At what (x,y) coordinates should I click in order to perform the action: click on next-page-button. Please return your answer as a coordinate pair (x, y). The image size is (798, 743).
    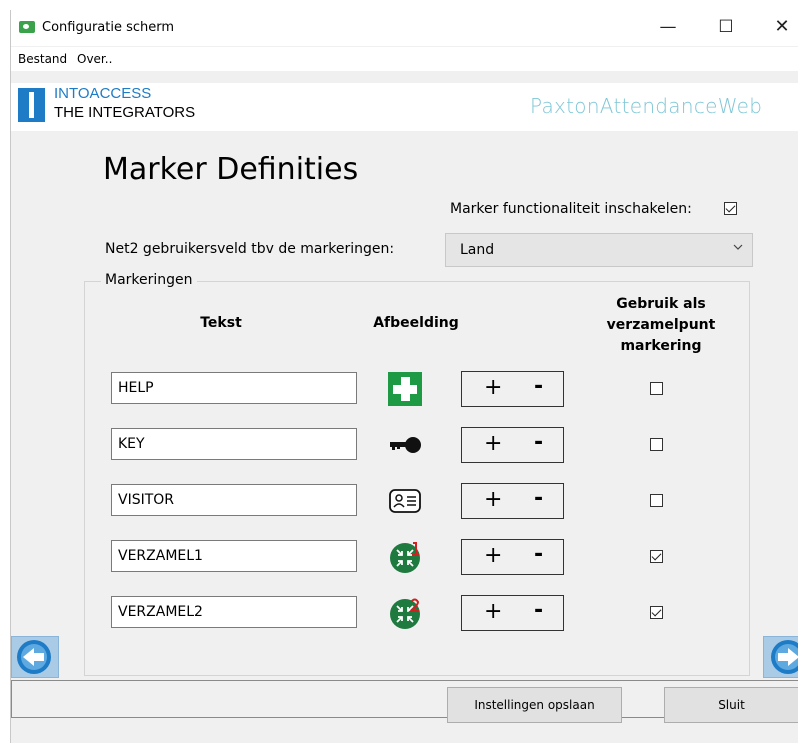
    Looking at the image, I should click on (780, 657).